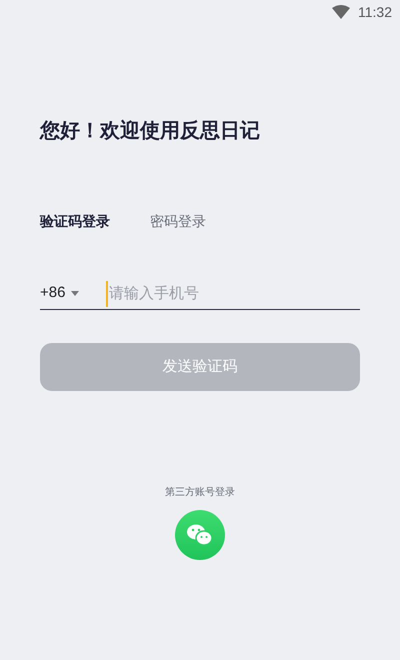 Image resolution: width=400 pixels, height=660 pixels. I want to click on welcome-title: 您好！欢迎使用反思日记, so click(150, 131).